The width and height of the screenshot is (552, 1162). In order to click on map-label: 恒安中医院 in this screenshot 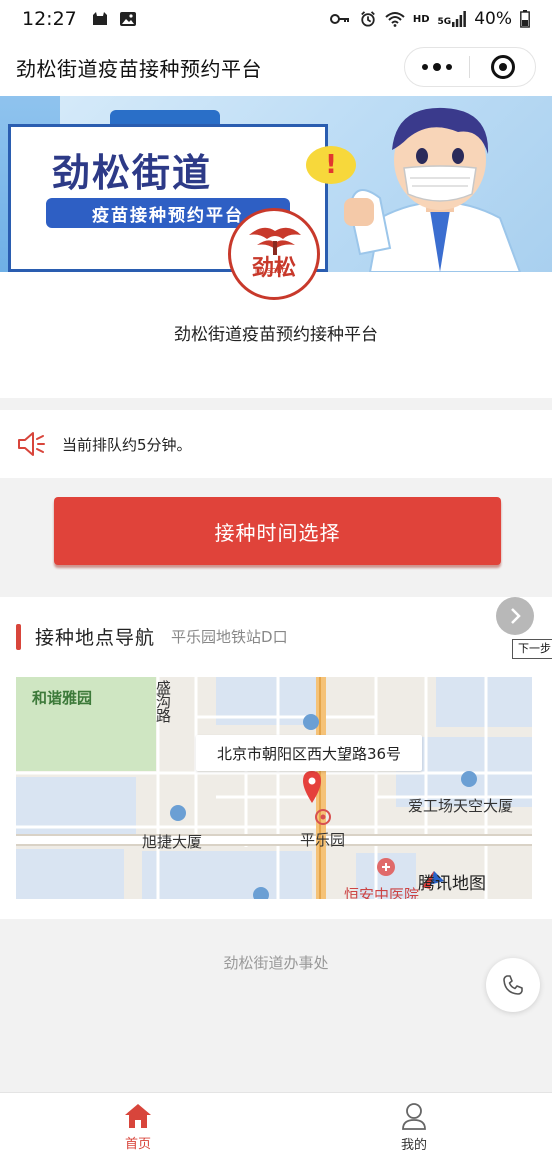, I will do `click(382, 892)`.